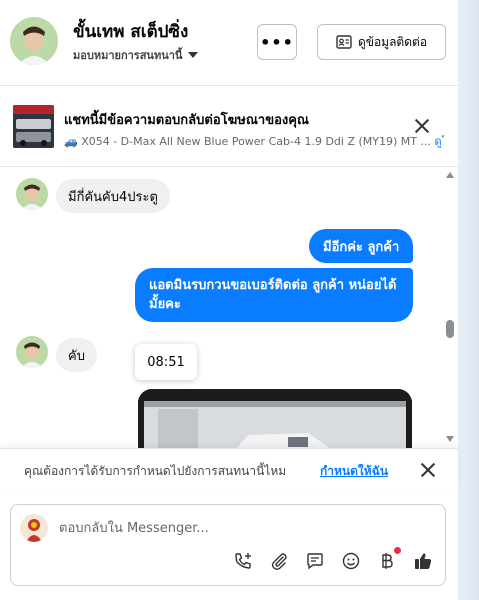 The image size is (479, 600). What do you see at coordinates (361, 246) in the screenshot?
I see `outgoing-message: มีอีกค่ะ ลูกค้า` at bounding box center [361, 246].